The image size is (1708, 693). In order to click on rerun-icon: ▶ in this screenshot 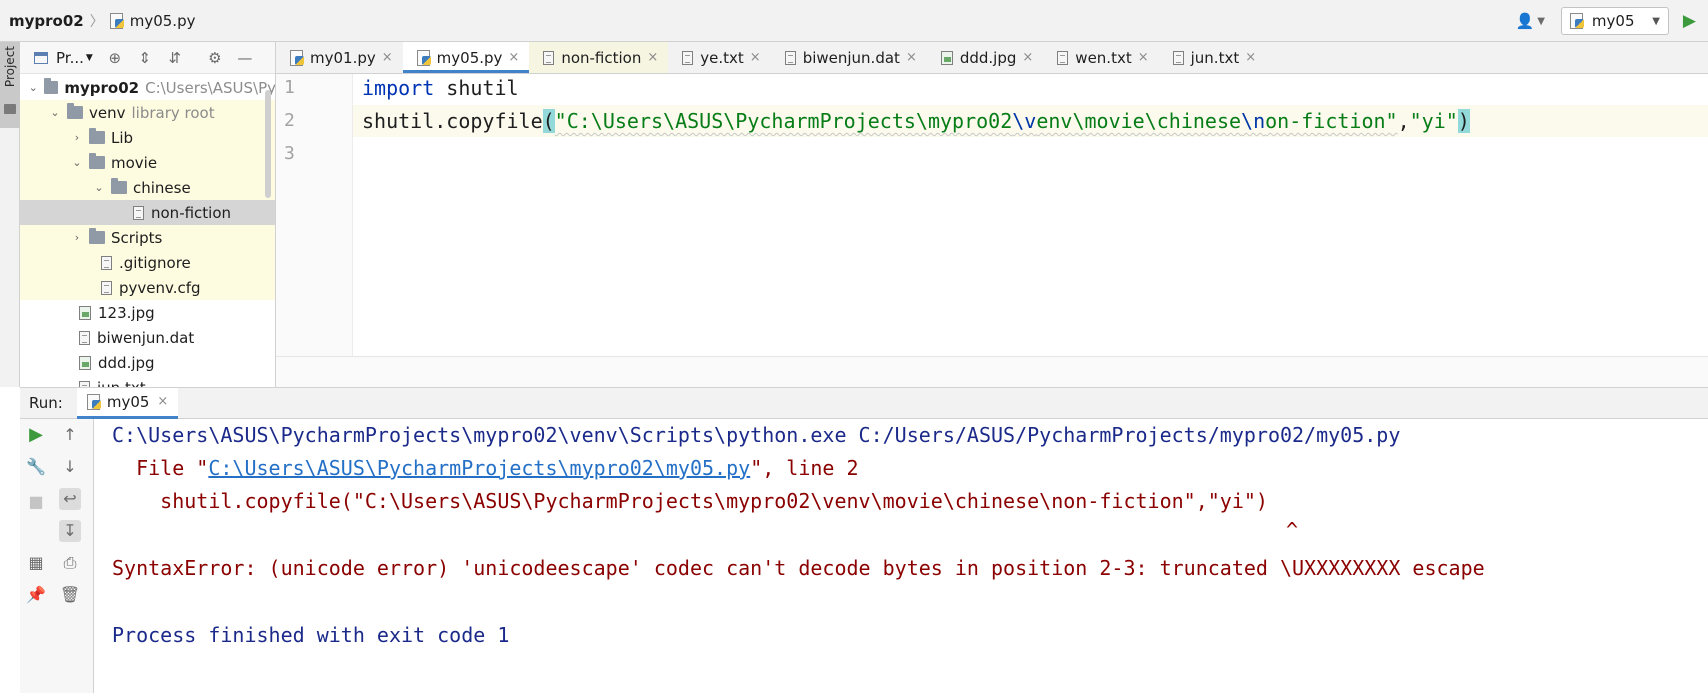, I will do `click(36, 435)`.